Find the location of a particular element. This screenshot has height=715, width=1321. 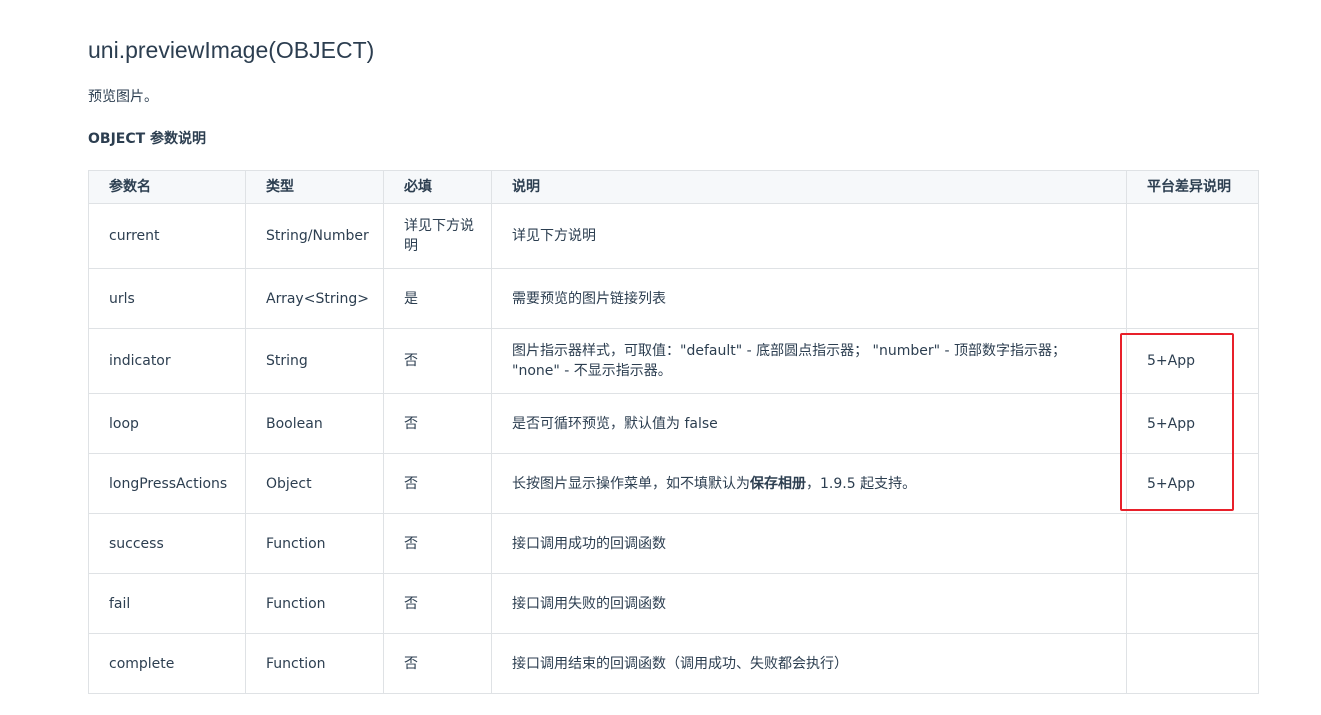

param-desc: 是否可循环预览，默认值为 false is located at coordinates (809, 423).